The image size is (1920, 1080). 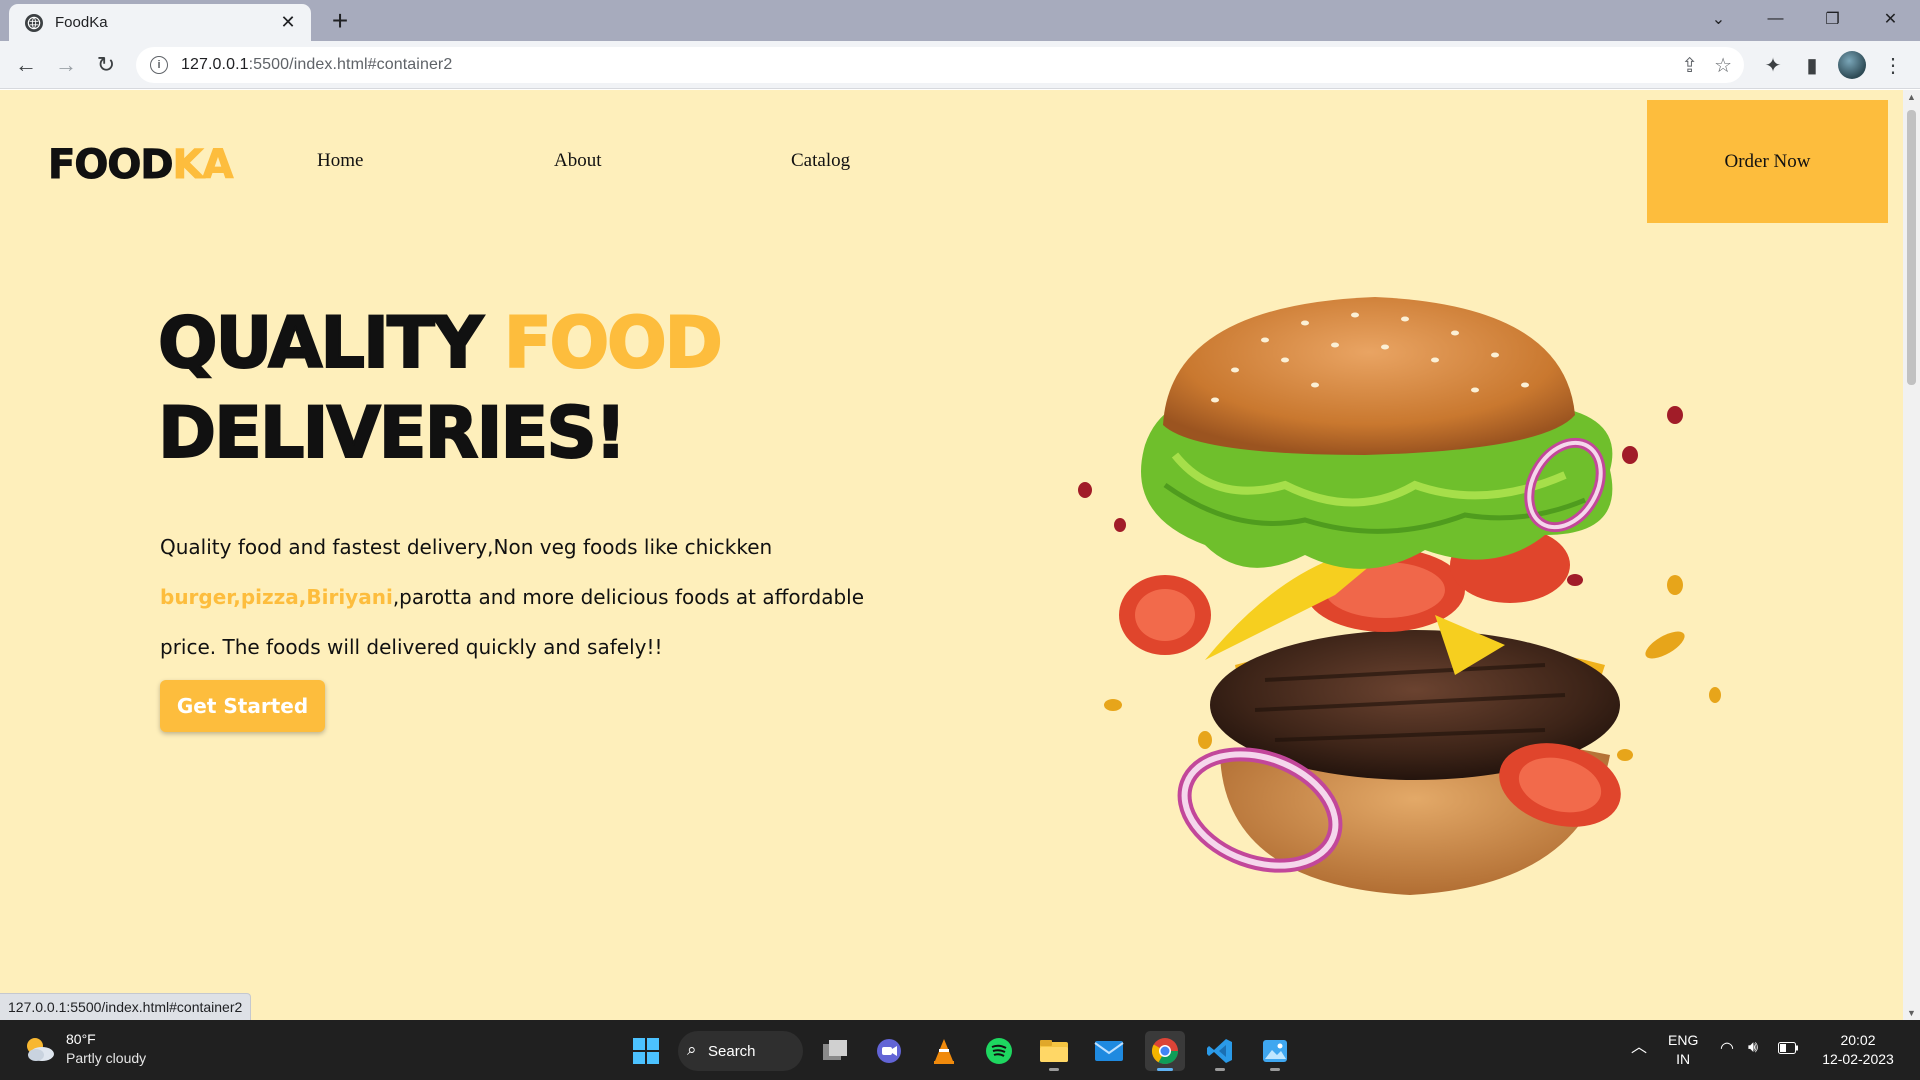 I want to click on scroll-up-arrow-icon: ▲, so click(x=1911, y=97).